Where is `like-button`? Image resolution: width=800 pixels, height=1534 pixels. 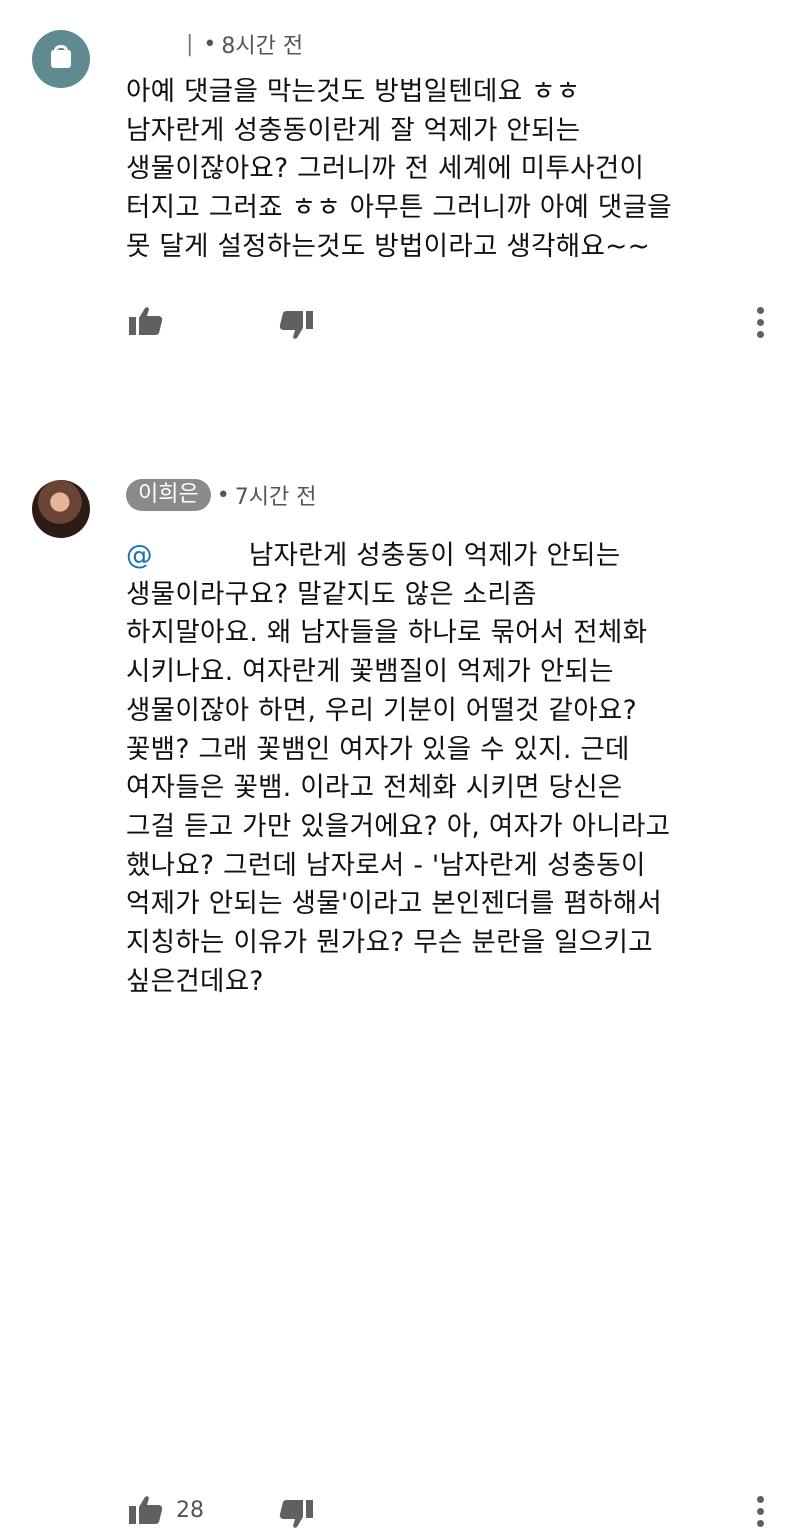
like-button is located at coordinates (146, 321).